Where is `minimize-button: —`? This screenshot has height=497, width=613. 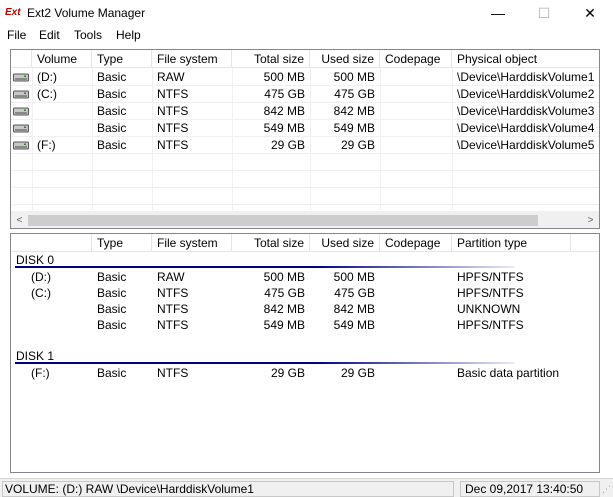 minimize-button: — is located at coordinates (498, 13).